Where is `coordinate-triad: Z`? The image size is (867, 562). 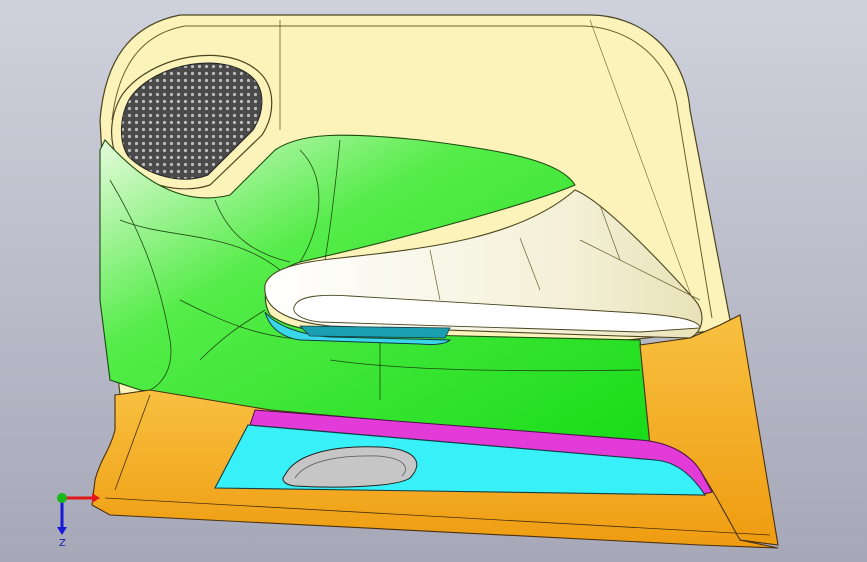
coordinate-triad: Z is located at coordinates (78, 521).